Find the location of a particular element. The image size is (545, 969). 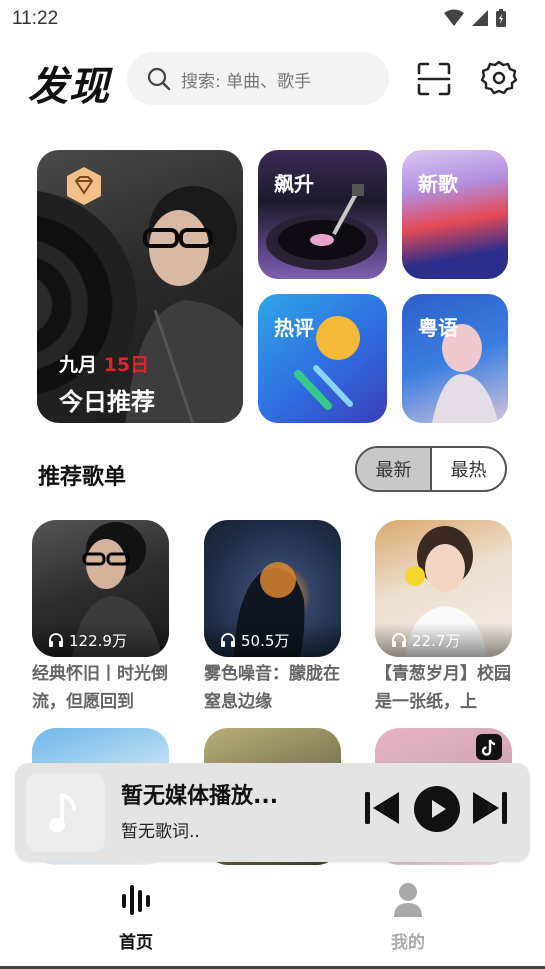

sound-bars-icon is located at coordinates (136, 900).